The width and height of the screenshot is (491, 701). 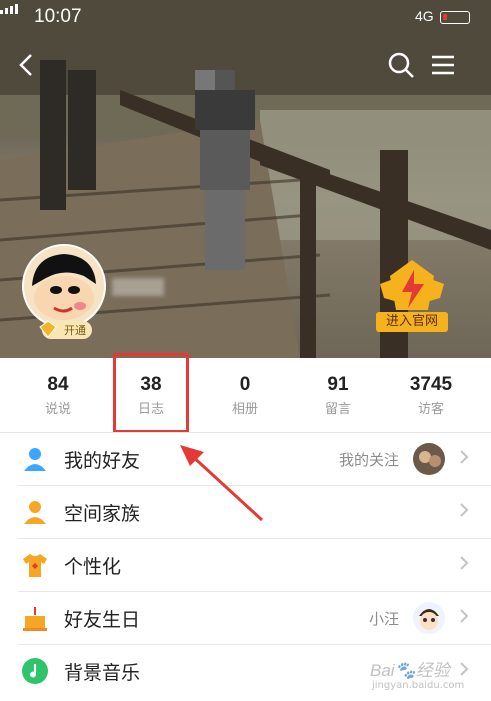 I want to click on stat-label: 访客, so click(x=430, y=409).